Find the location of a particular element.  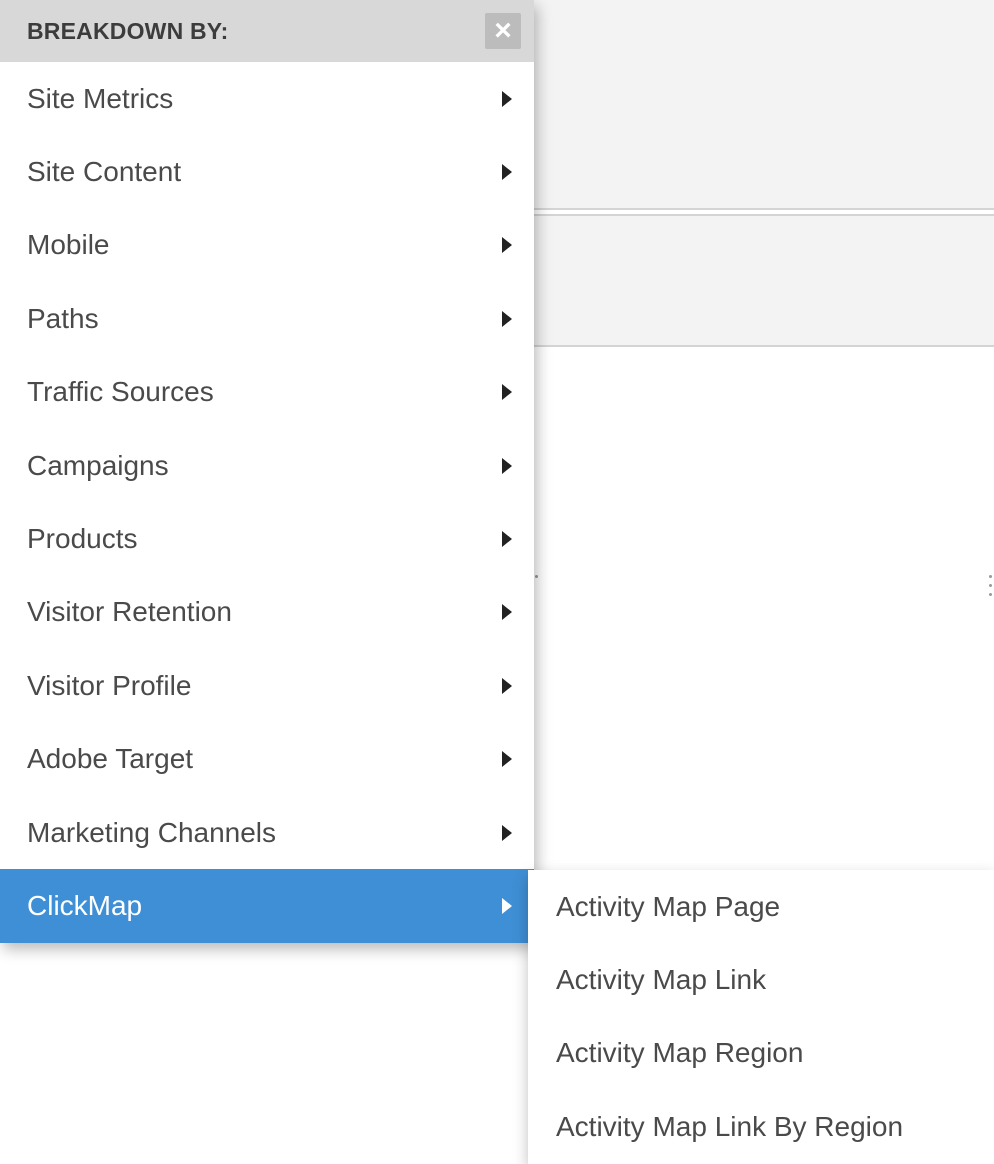

menu-item-label: Products is located at coordinates (82, 539).